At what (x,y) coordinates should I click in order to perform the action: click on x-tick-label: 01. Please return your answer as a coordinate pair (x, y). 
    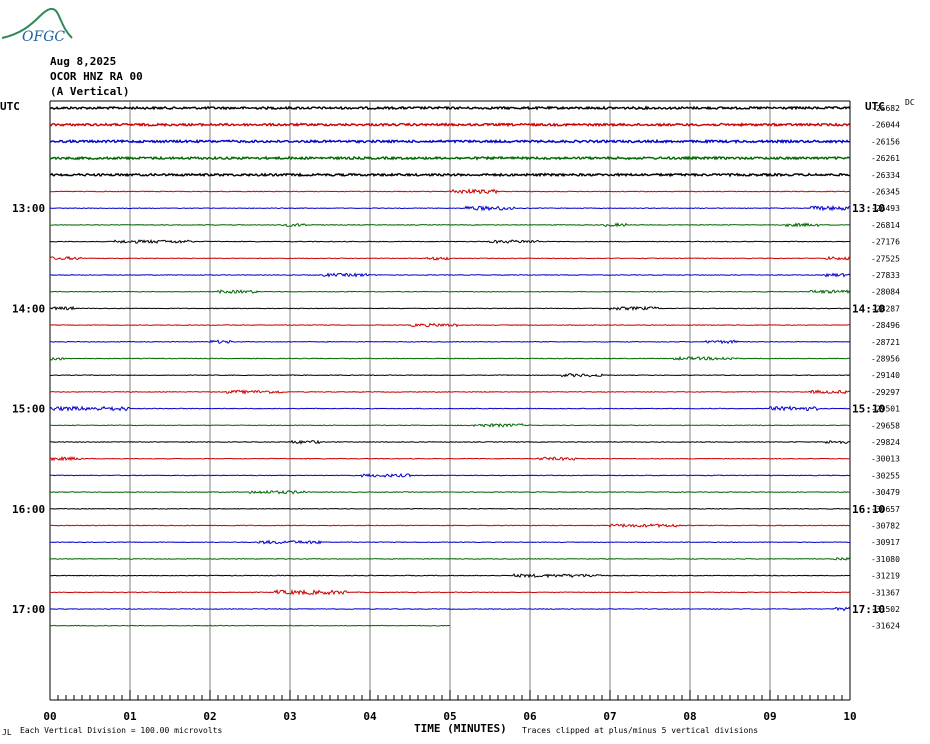
    Looking at the image, I should click on (130, 716).